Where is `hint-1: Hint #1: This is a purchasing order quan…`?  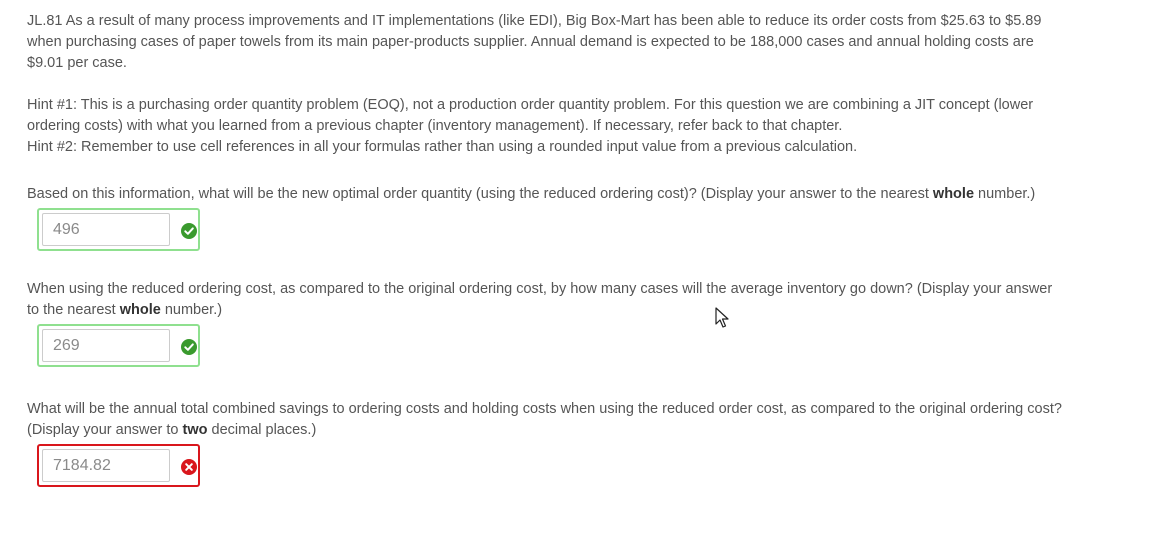
hint-1: Hint #1: This is a purchasing order quan… is located at coordinates (530, 115).